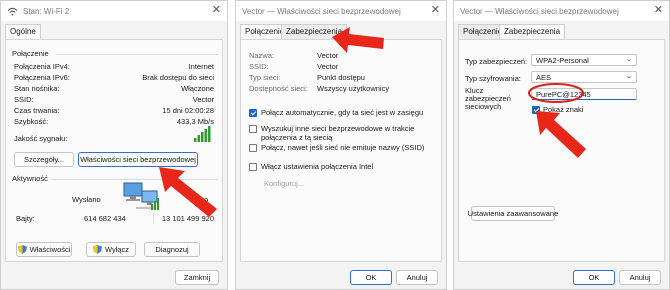 This screenshot has width=670, height=290. Describe the element at coordinates (114, 275) in the screenshot. I see `dialog-footer: Zamknij` at that location.